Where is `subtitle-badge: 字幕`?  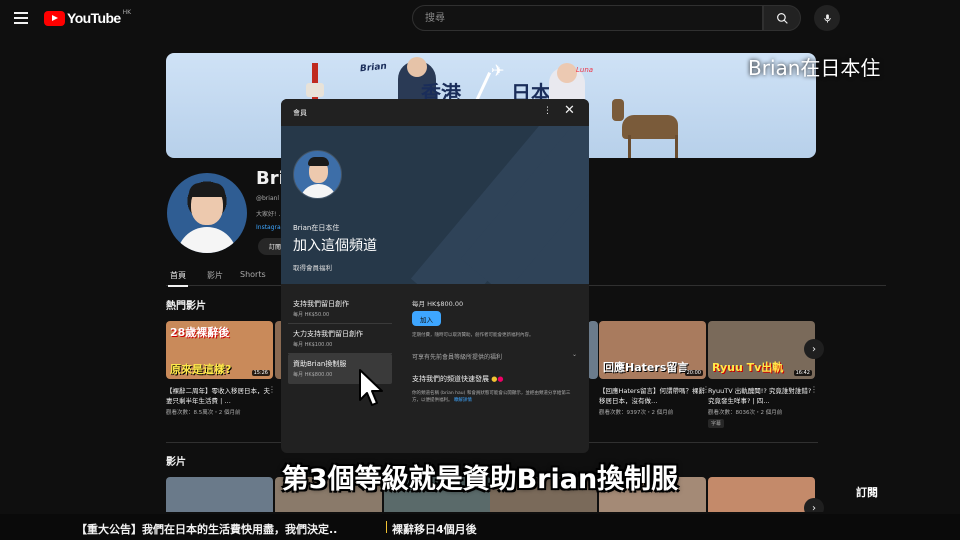 subtitle-badge: 字幕 is located at coordinates (716, 423).